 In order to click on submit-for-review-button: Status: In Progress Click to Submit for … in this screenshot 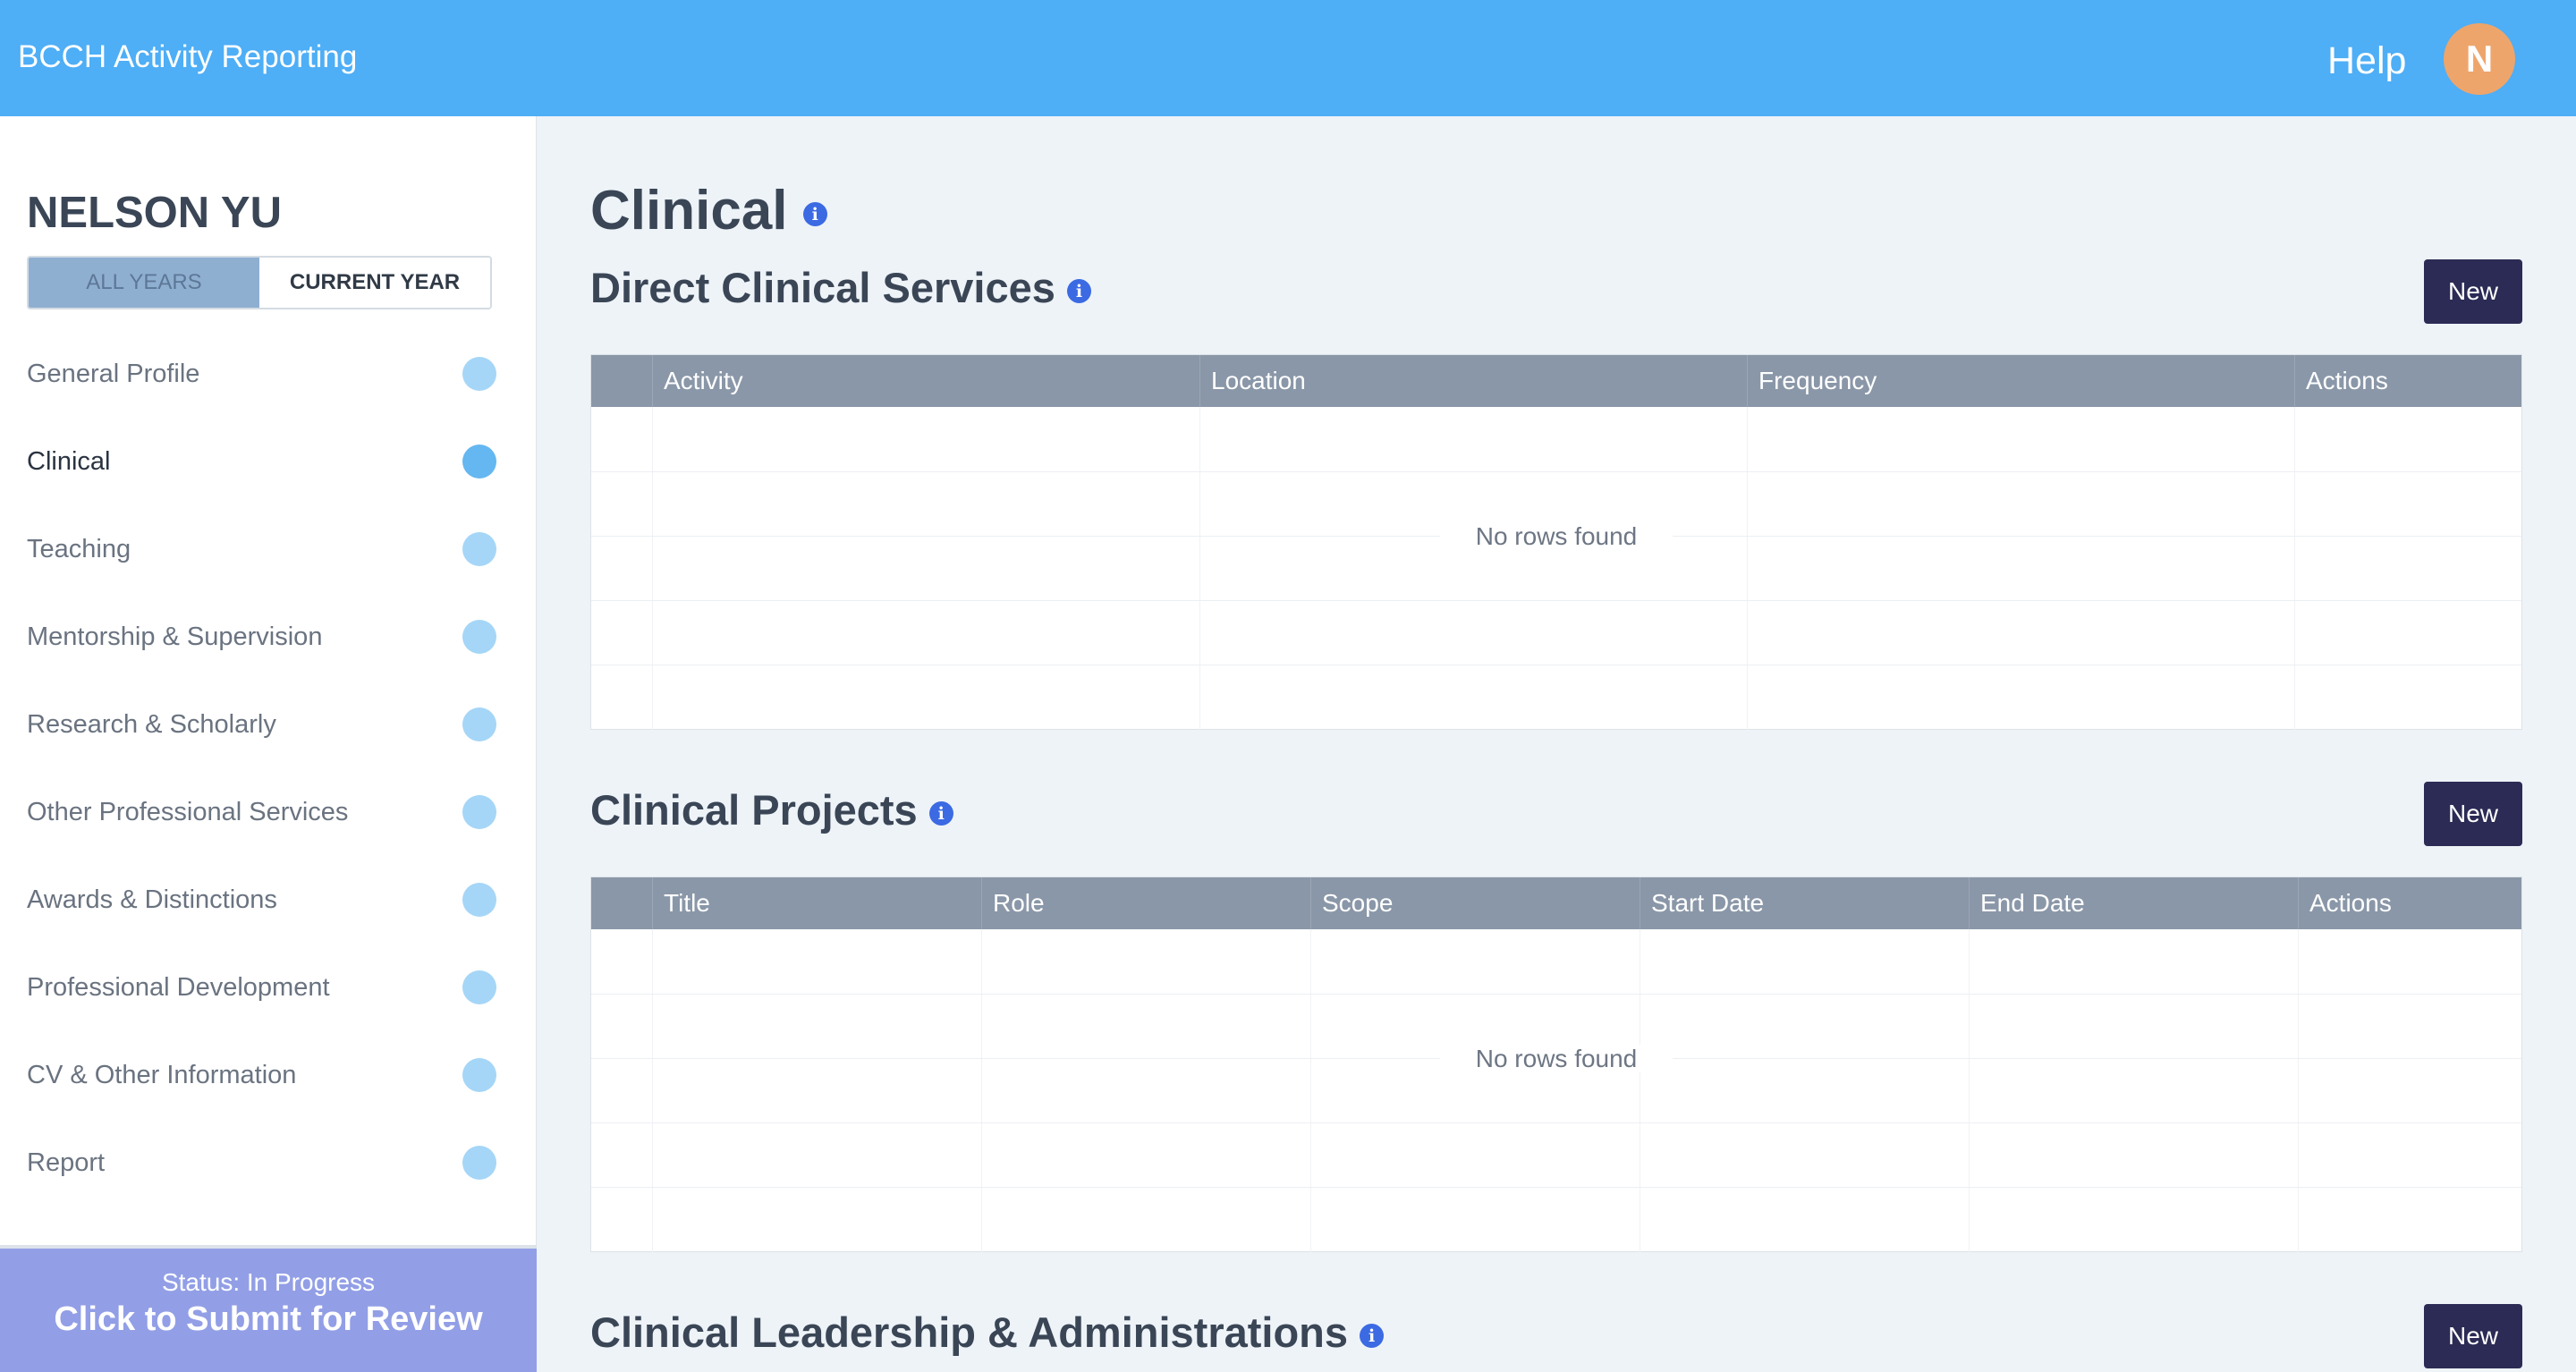, I will do `click(268, 1308)`.